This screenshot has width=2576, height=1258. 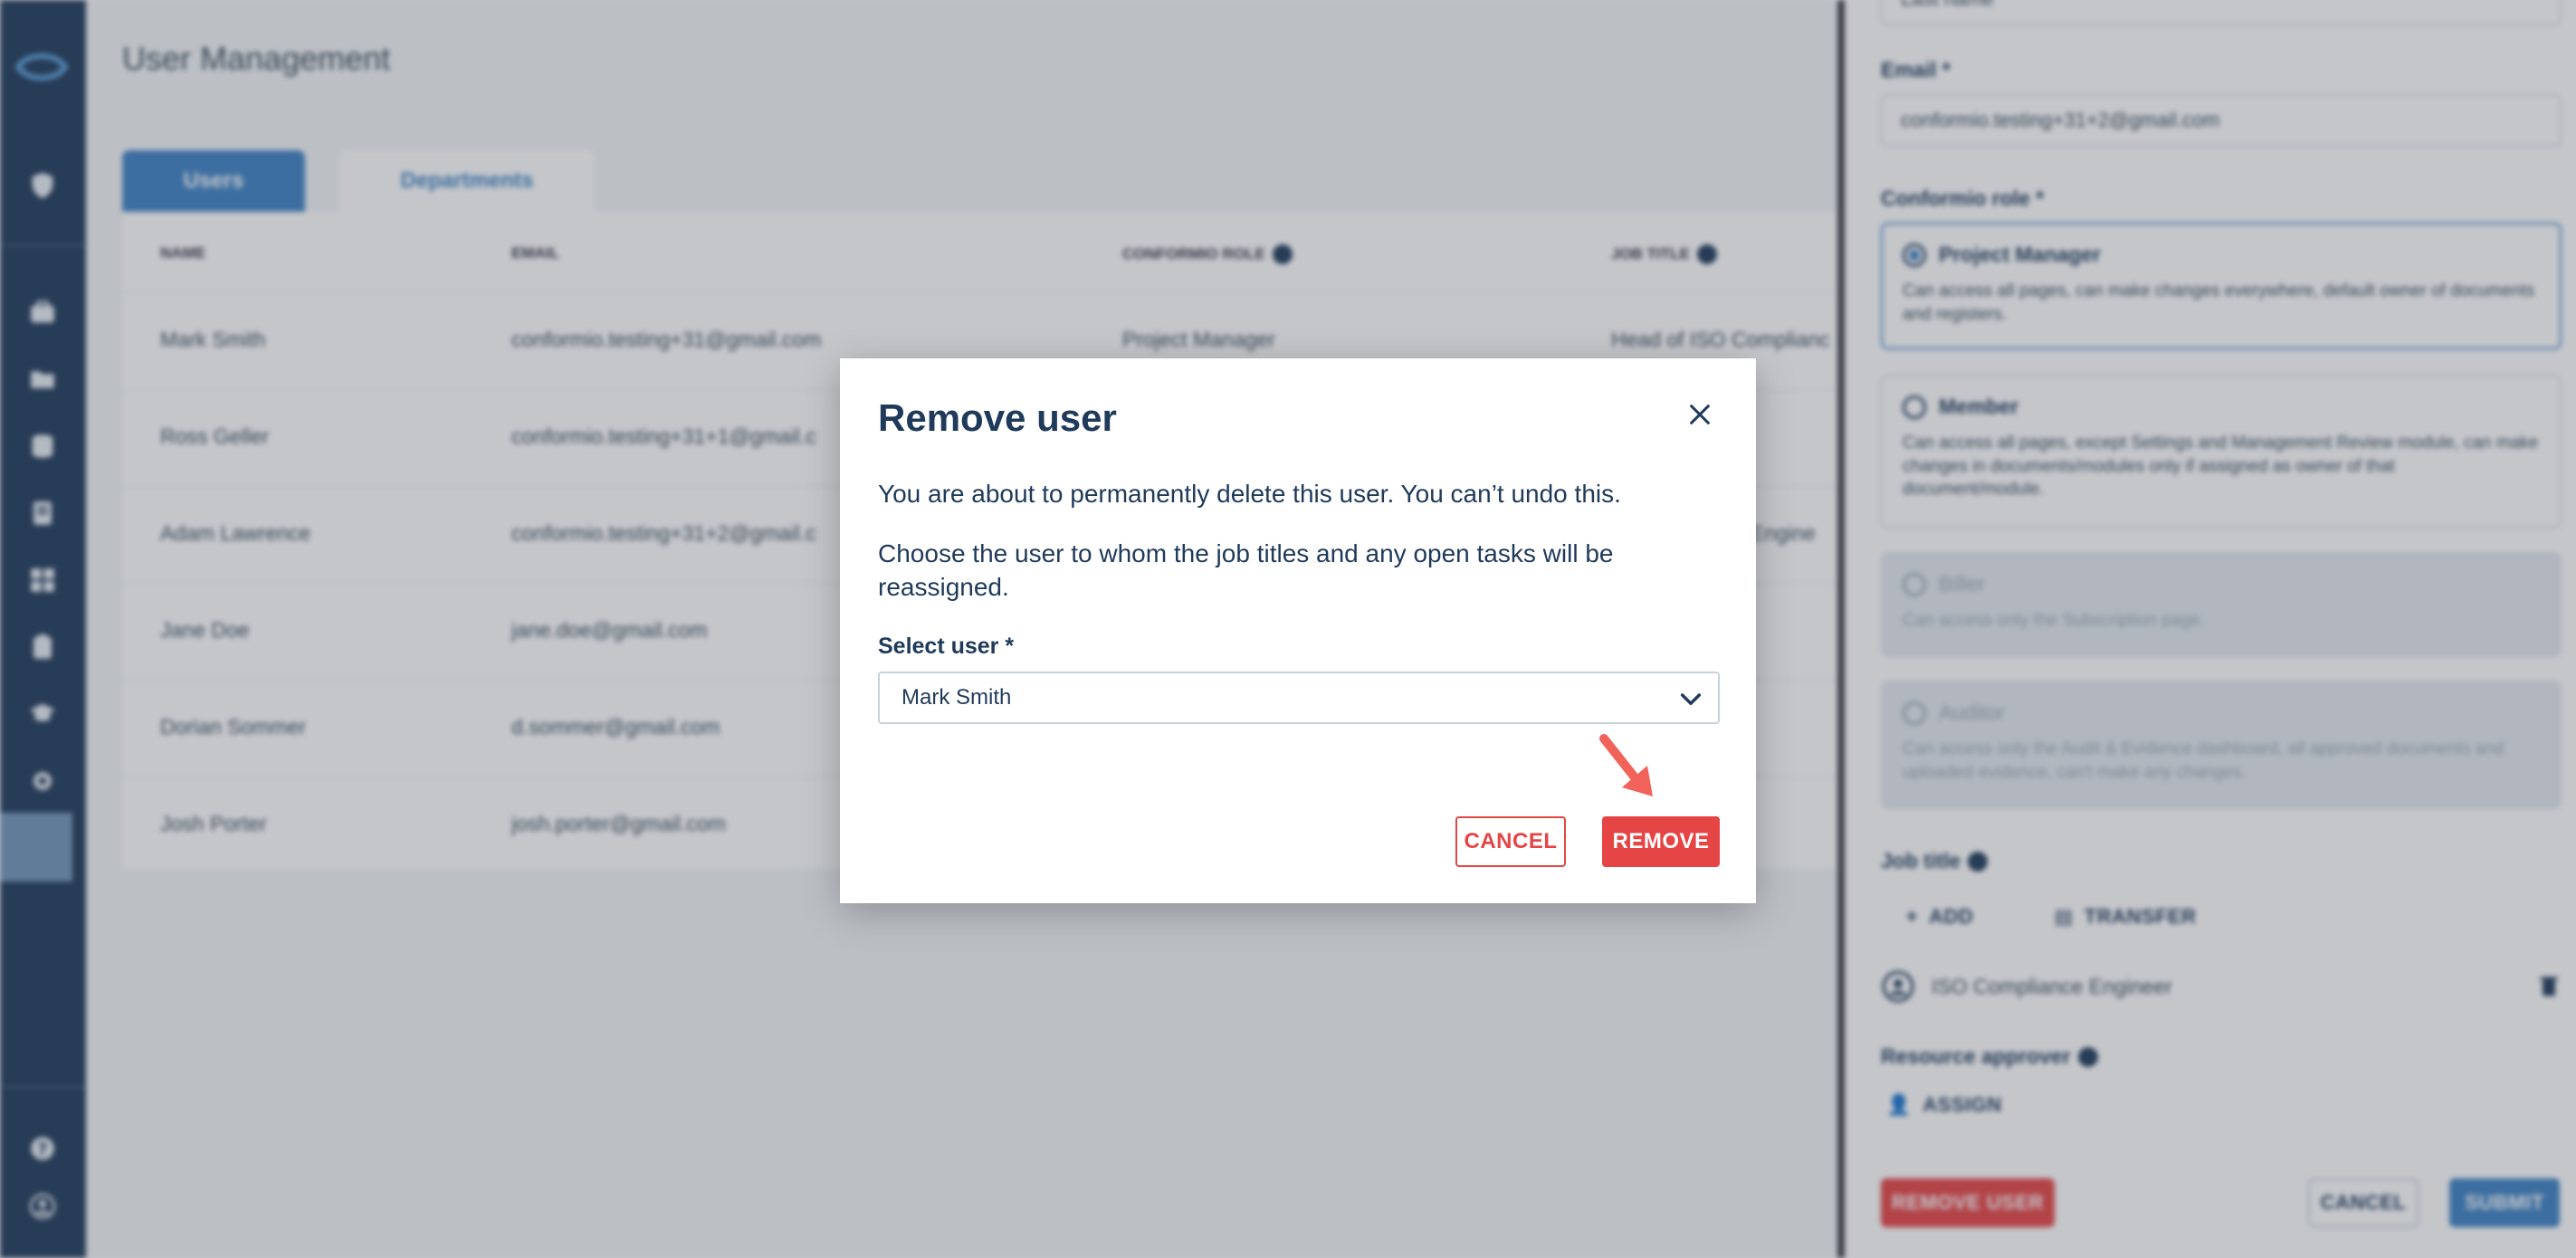 What do you see at coordinates (1661, 841) in the screenshot?
I see `remove-button: REMOVE` at bounding box center [1661, 841].